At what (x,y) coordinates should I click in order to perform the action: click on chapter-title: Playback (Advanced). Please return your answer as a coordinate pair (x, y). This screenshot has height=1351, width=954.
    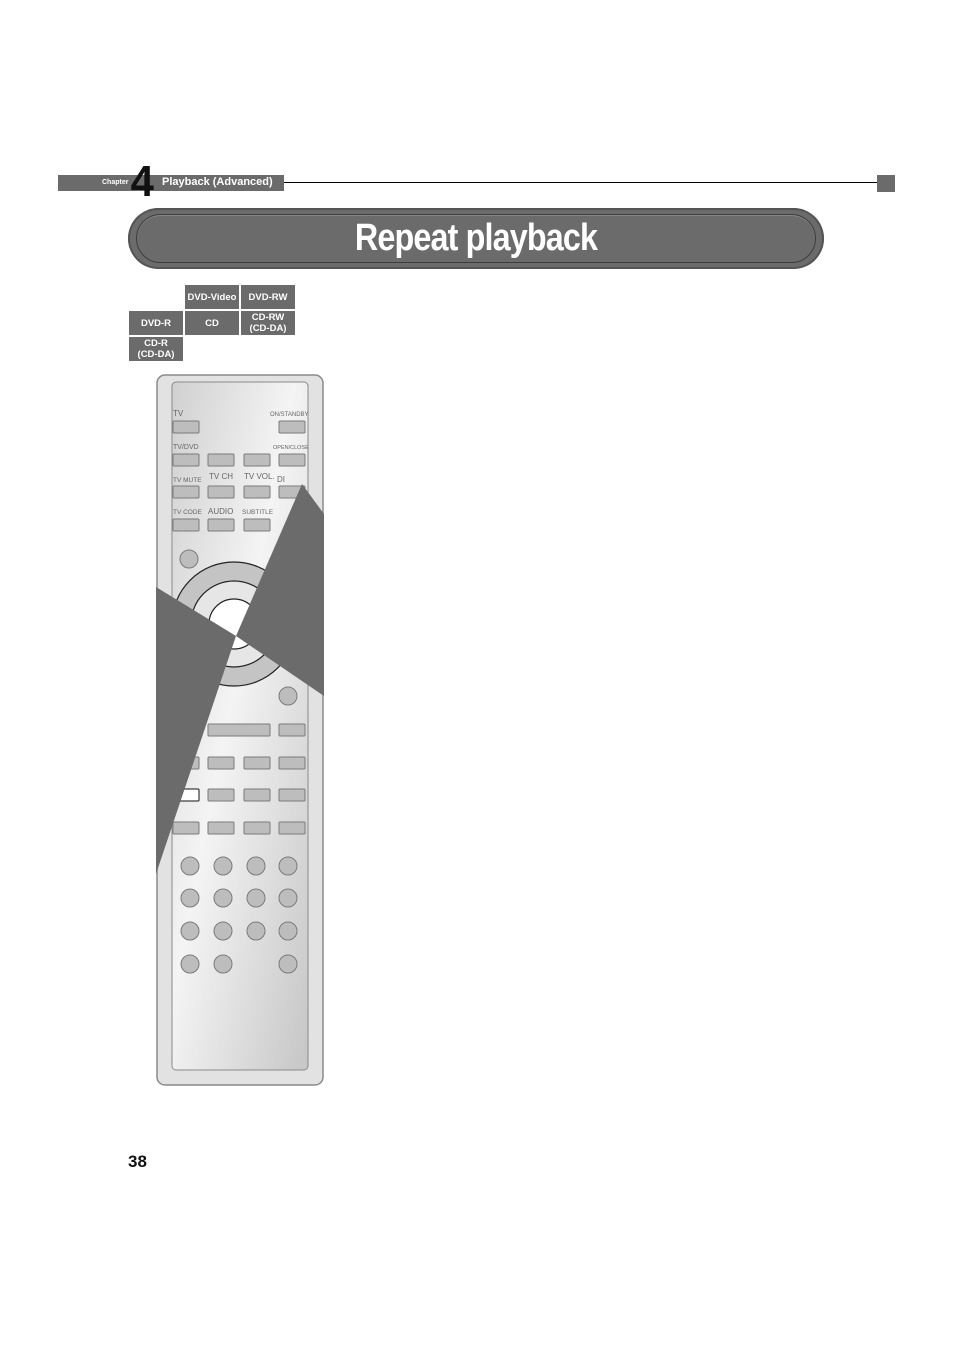
    Looking at the image, I should click on (217, 182).